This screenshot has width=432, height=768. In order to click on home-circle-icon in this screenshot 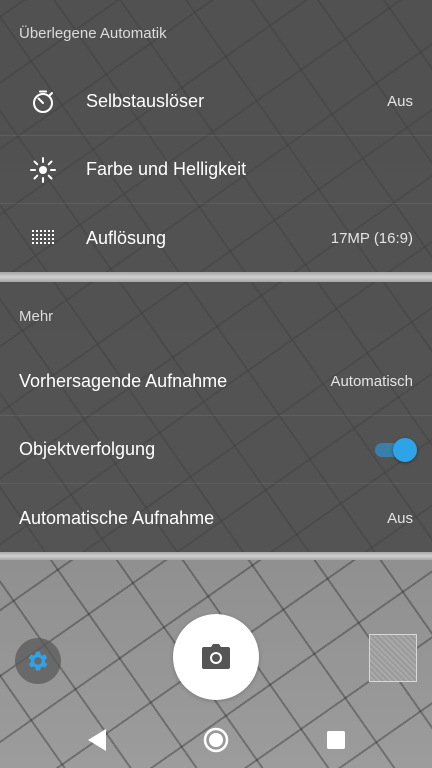, I will do `click(216, 740)`.